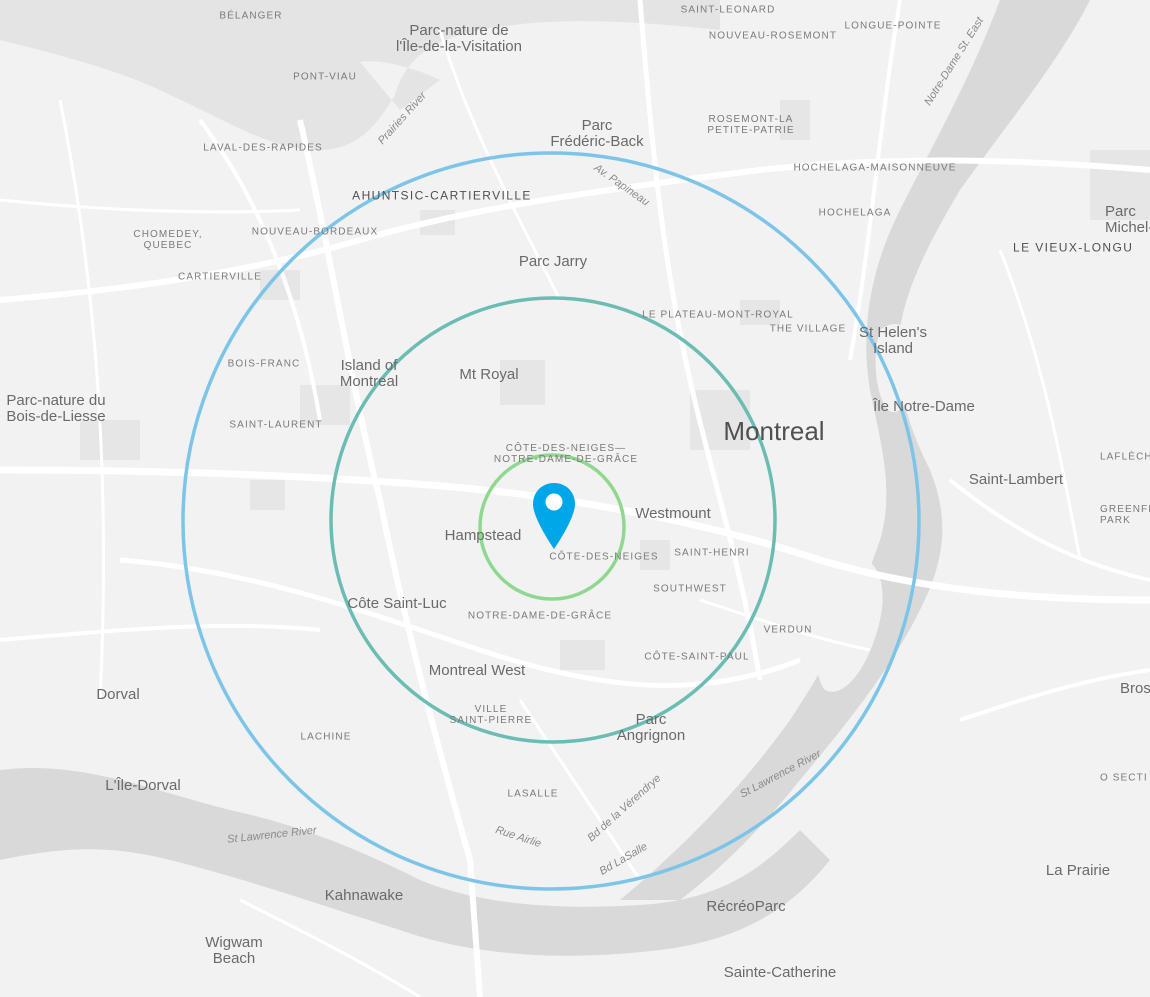 The image size is (1150, 997). I want to click on label-ile-notre-dame: Île Notre-Dame, so click(924, 406).